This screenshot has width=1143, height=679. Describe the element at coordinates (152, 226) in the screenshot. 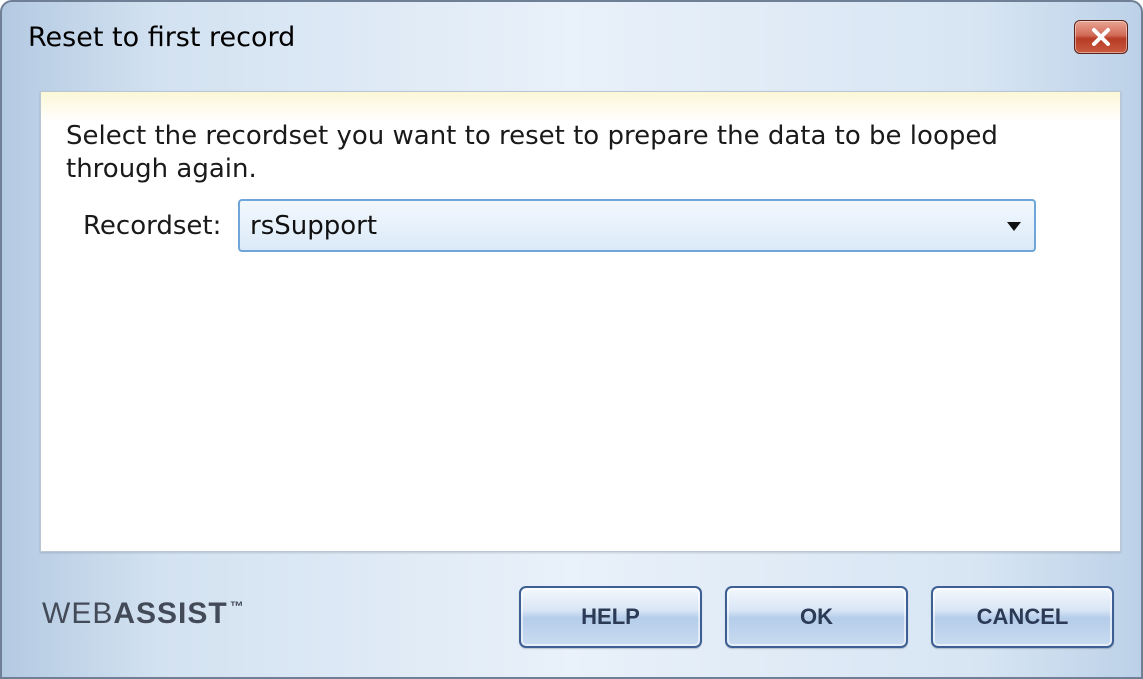

I see `recordset-label: Recordset:` at that location.